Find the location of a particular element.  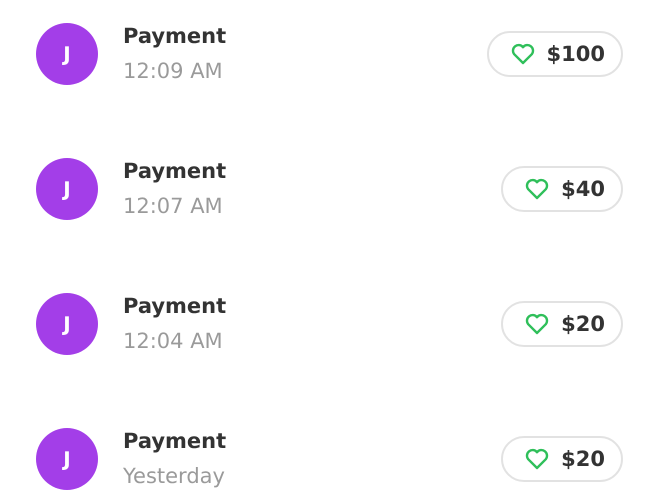

transaction-time: 12:07 AM is located at coordinates (173, 206).